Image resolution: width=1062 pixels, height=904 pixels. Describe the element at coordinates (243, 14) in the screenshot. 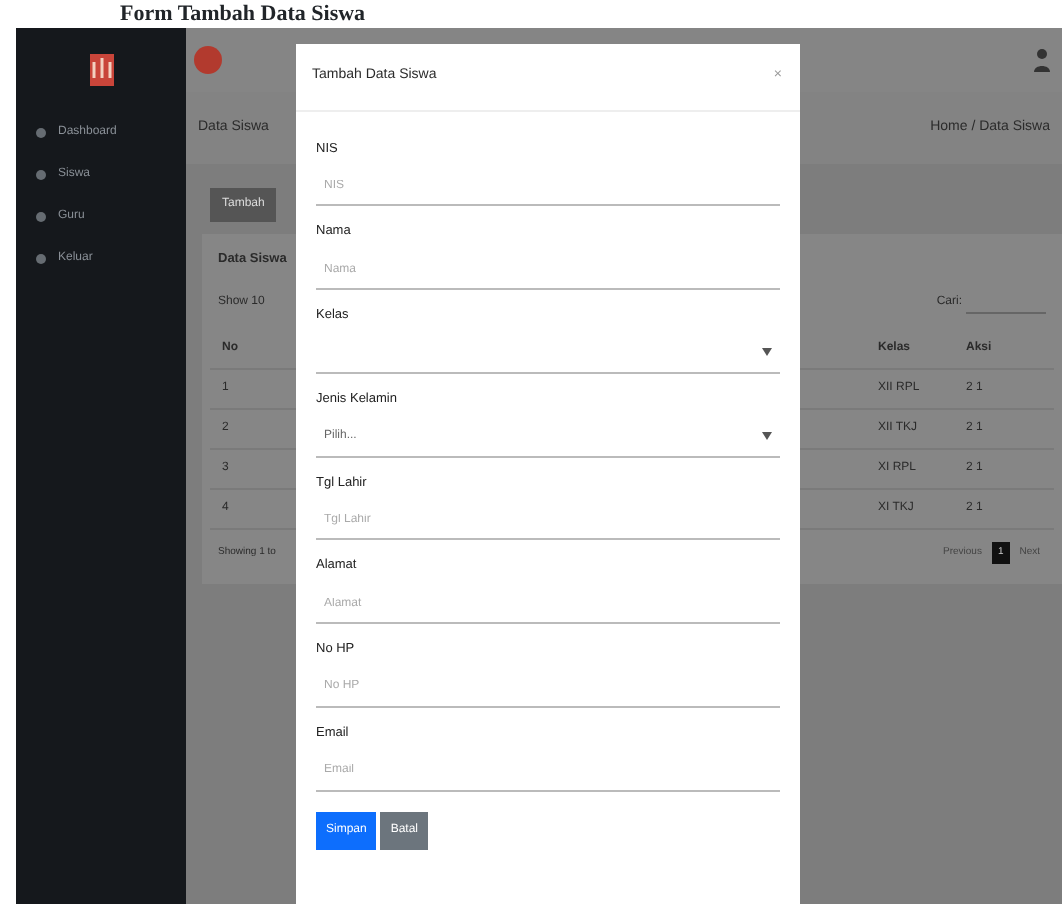

I see `figure-caption: Form Tambah Data Siswa` at that location.